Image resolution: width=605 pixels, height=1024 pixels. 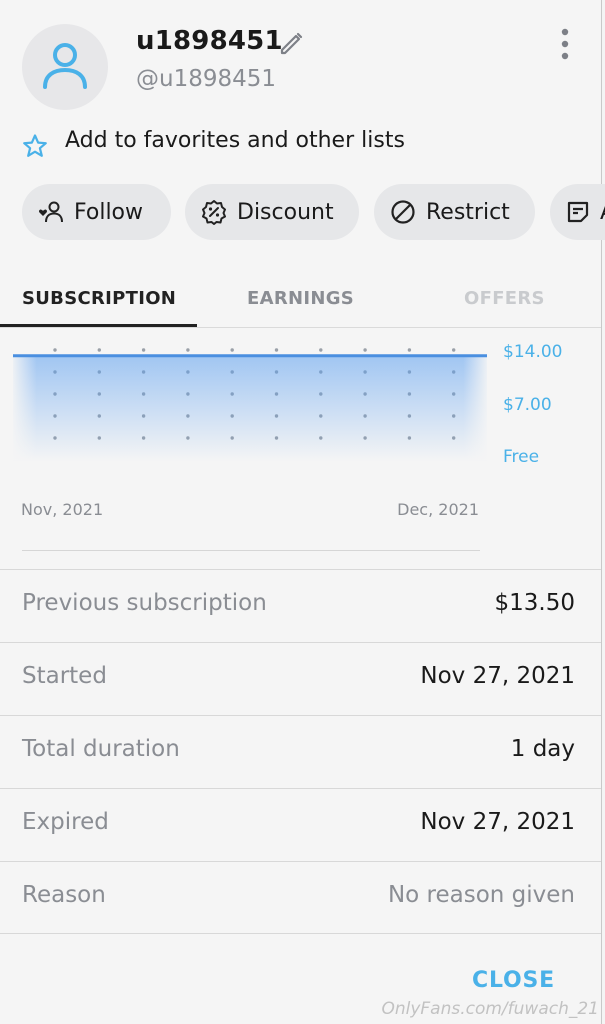 I want to click on detail-row-started: Started Nov 27, 2021, so click(x=300, y=678).